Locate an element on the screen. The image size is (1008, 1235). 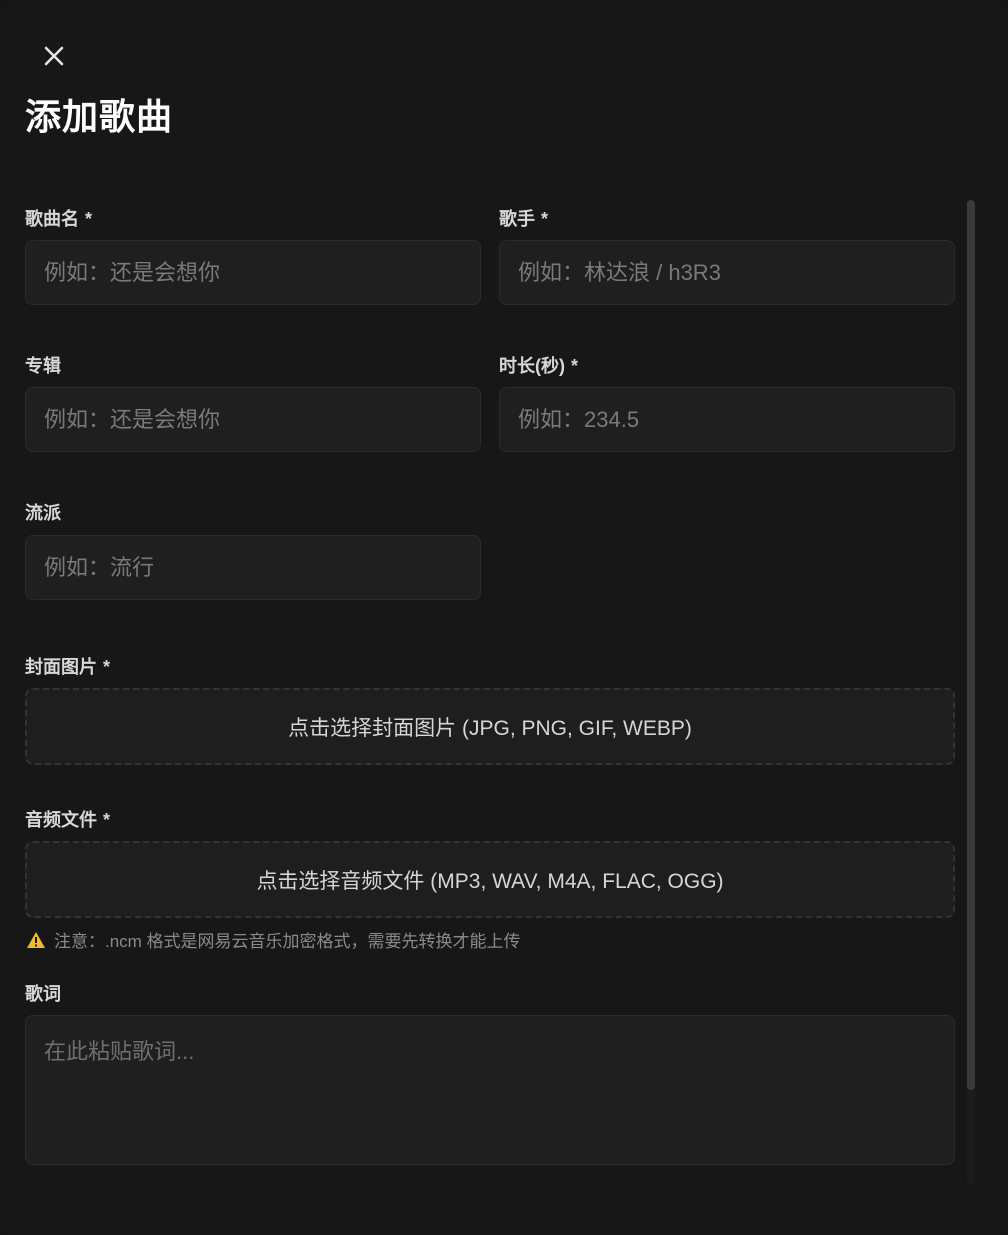
audio-upload-text: 点击选择音频文件 (MP3, WAV, M4A, FLAC, OGG) is located at coordinates (490, 881).